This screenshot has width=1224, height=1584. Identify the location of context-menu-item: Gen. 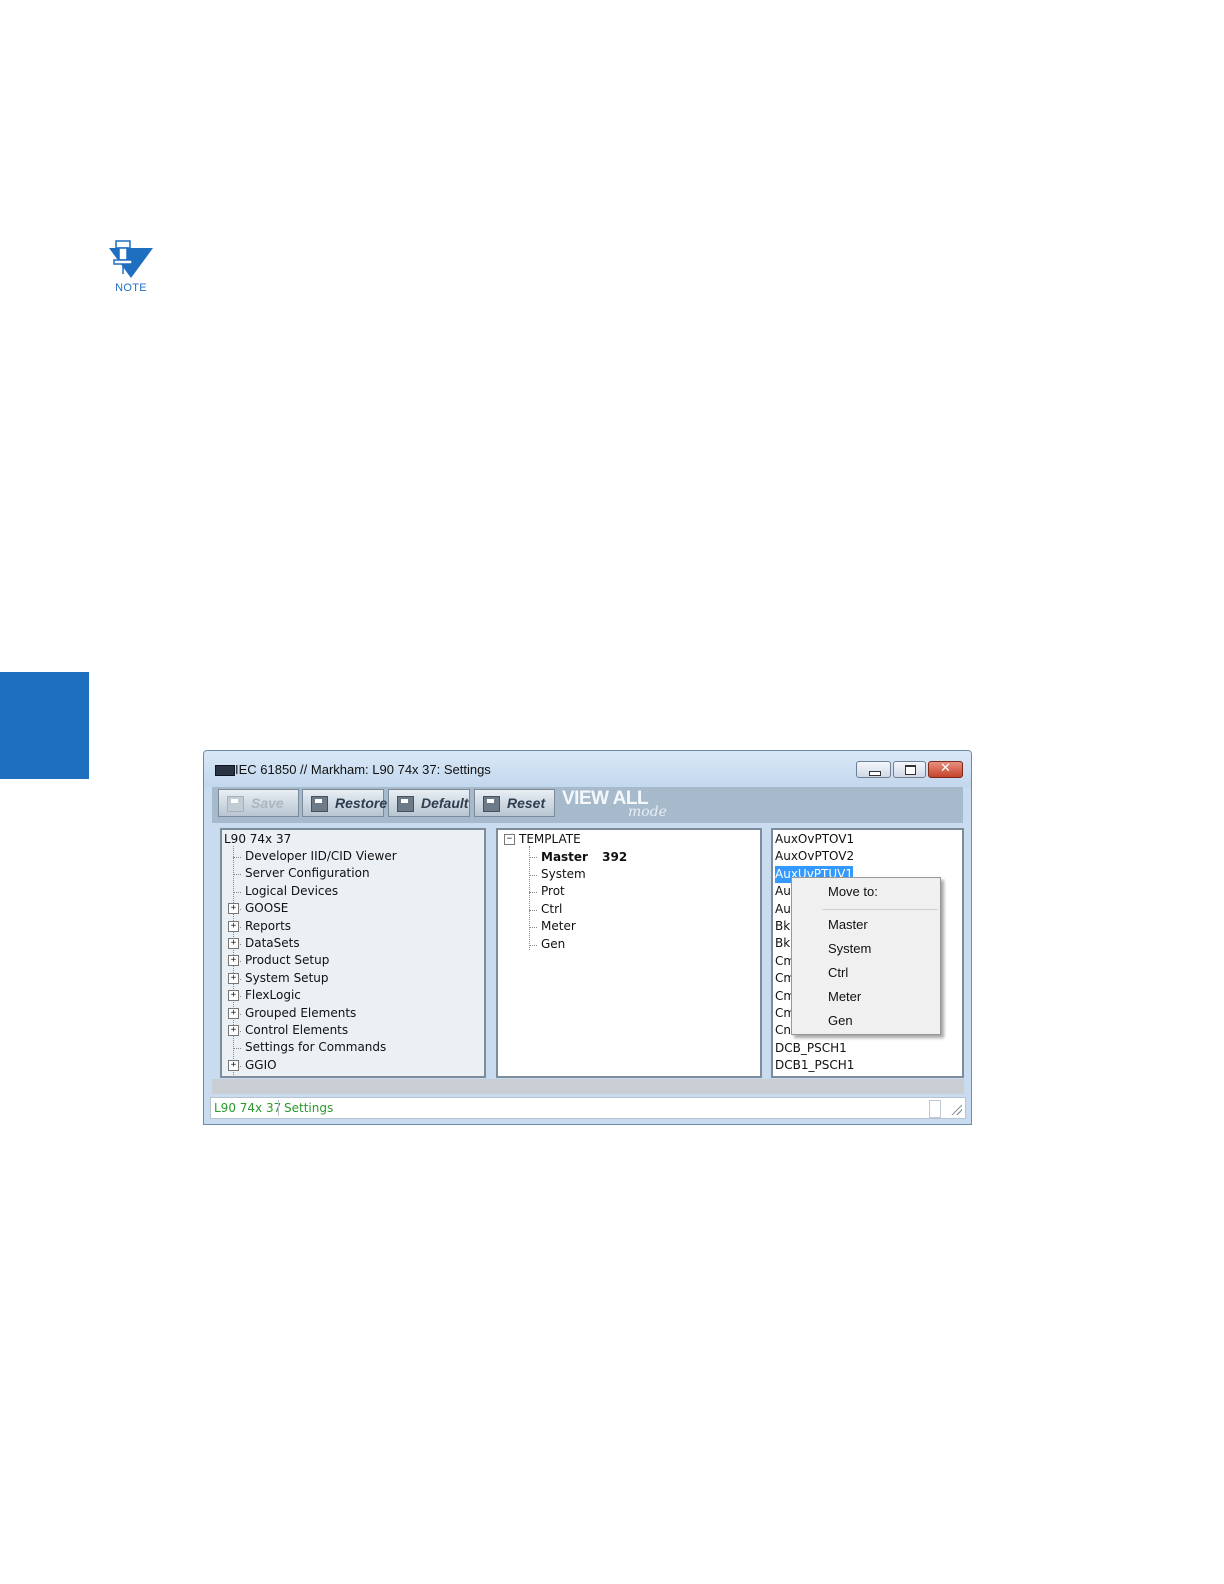
(840, 1020).